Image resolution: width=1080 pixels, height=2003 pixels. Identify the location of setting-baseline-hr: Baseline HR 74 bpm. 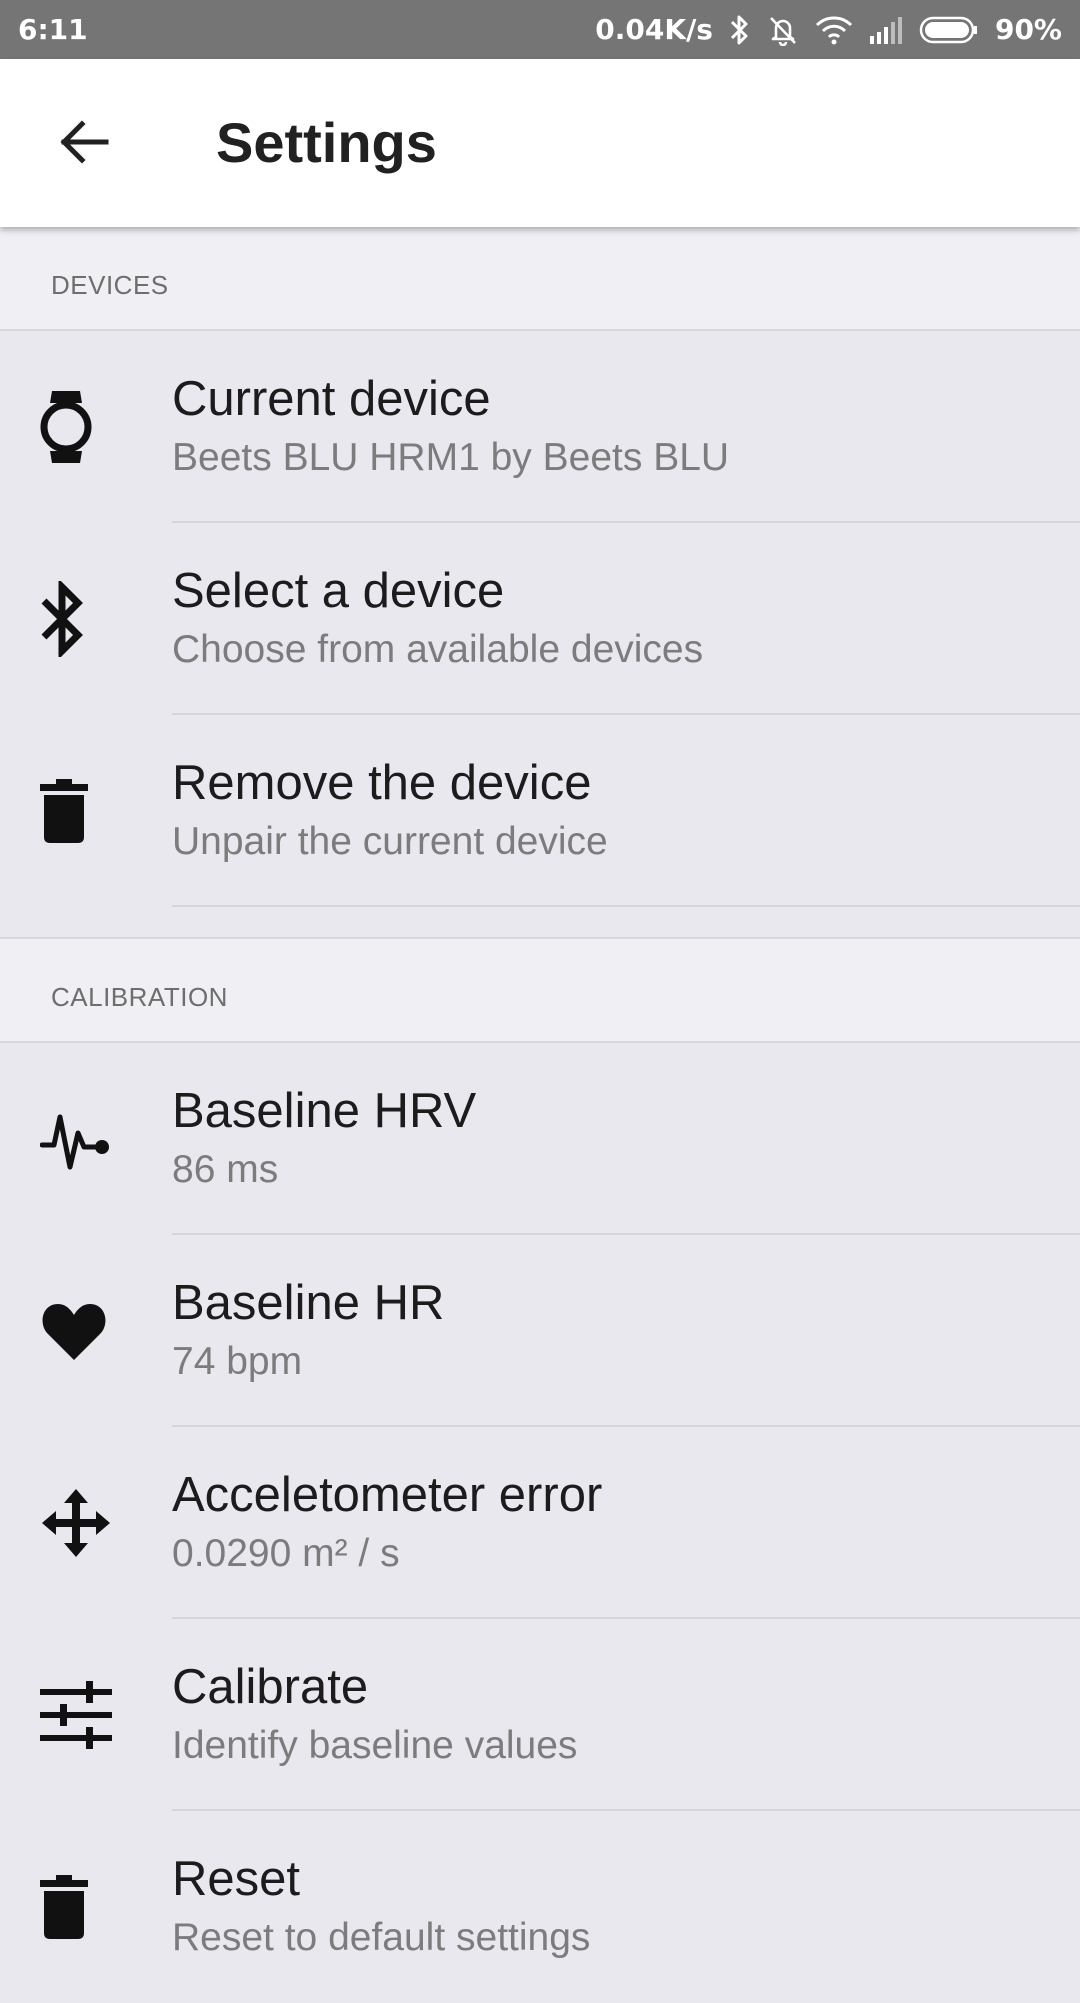
(540, 1331).